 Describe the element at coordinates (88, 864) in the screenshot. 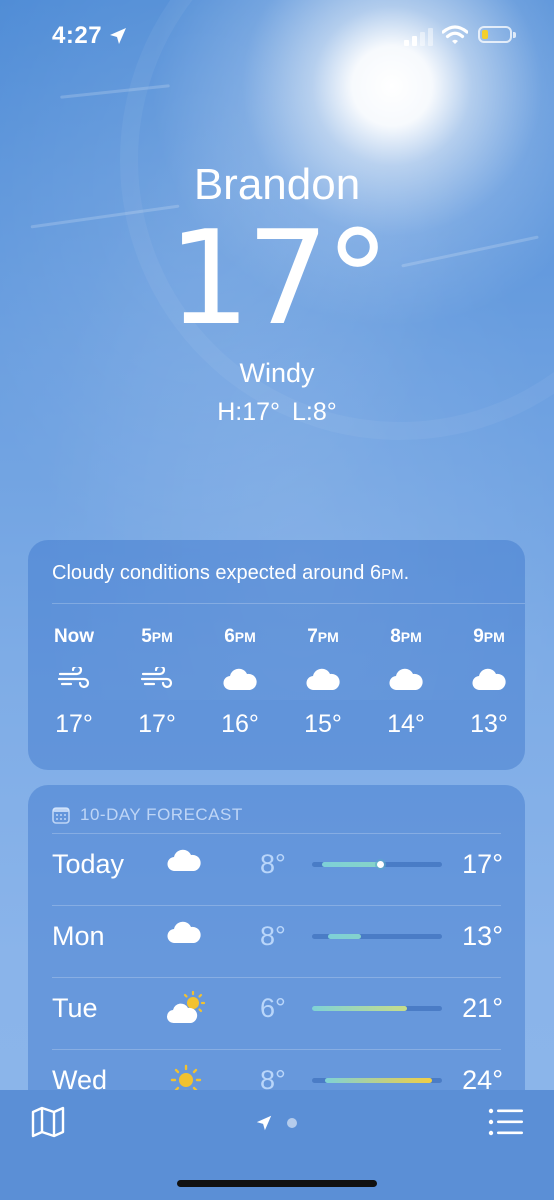

I see `day-name: Today` at that location.